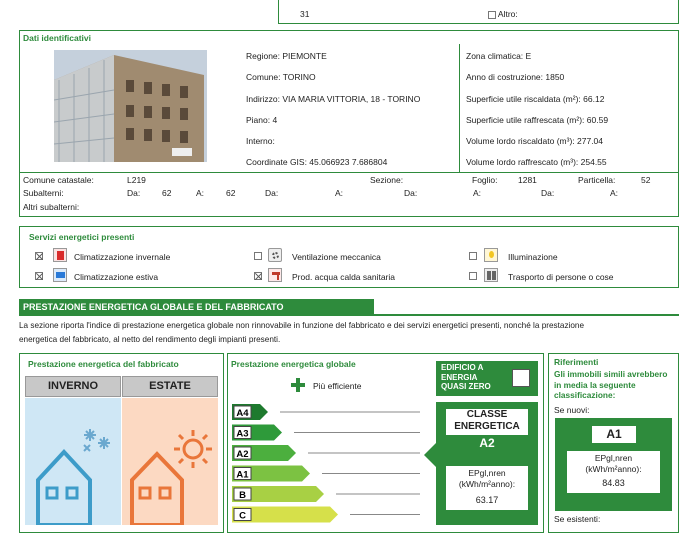 This screenshot has width=700, height=533. Describe the element at coordinates (614, 434) in the screenshot. I see `rif-class-value: A1` at that location.